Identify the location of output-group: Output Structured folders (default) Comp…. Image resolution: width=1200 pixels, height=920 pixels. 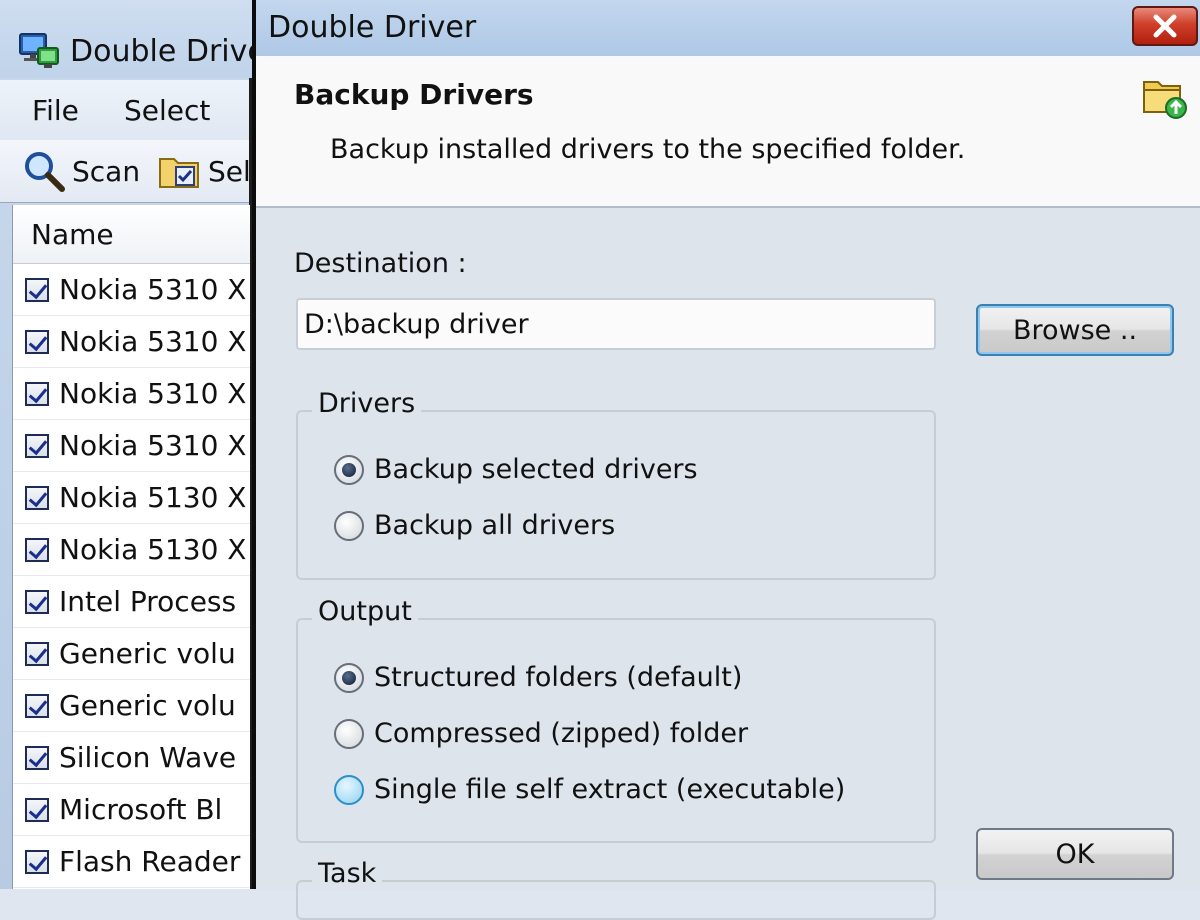
(616, 719).